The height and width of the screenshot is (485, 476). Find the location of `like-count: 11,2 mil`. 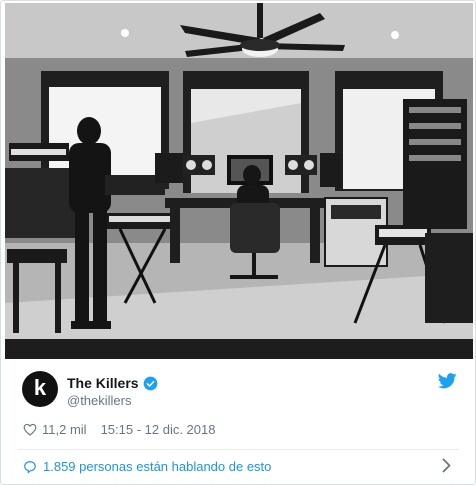

like-count: 11,2 mil is located at coordinates (64, 429).